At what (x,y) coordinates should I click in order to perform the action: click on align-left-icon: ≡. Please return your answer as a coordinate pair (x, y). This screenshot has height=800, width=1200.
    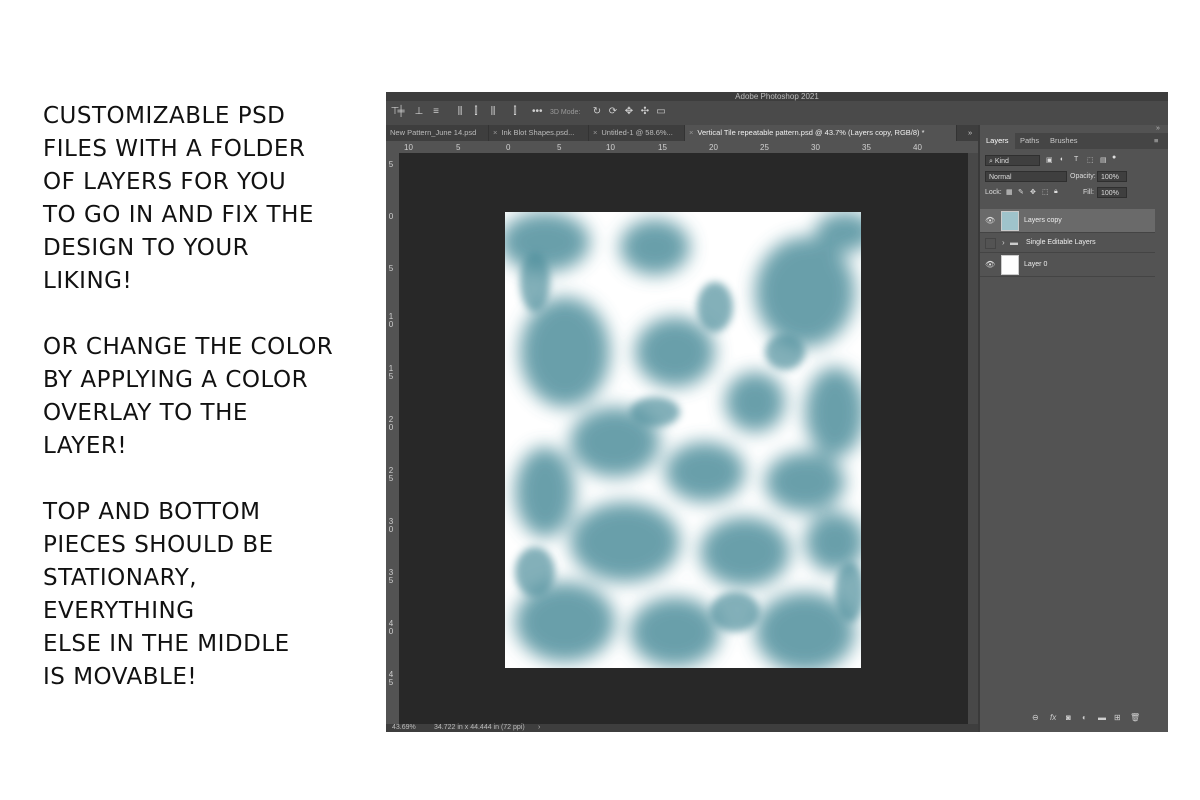
    Looking at the image, I should click on (436, 112).